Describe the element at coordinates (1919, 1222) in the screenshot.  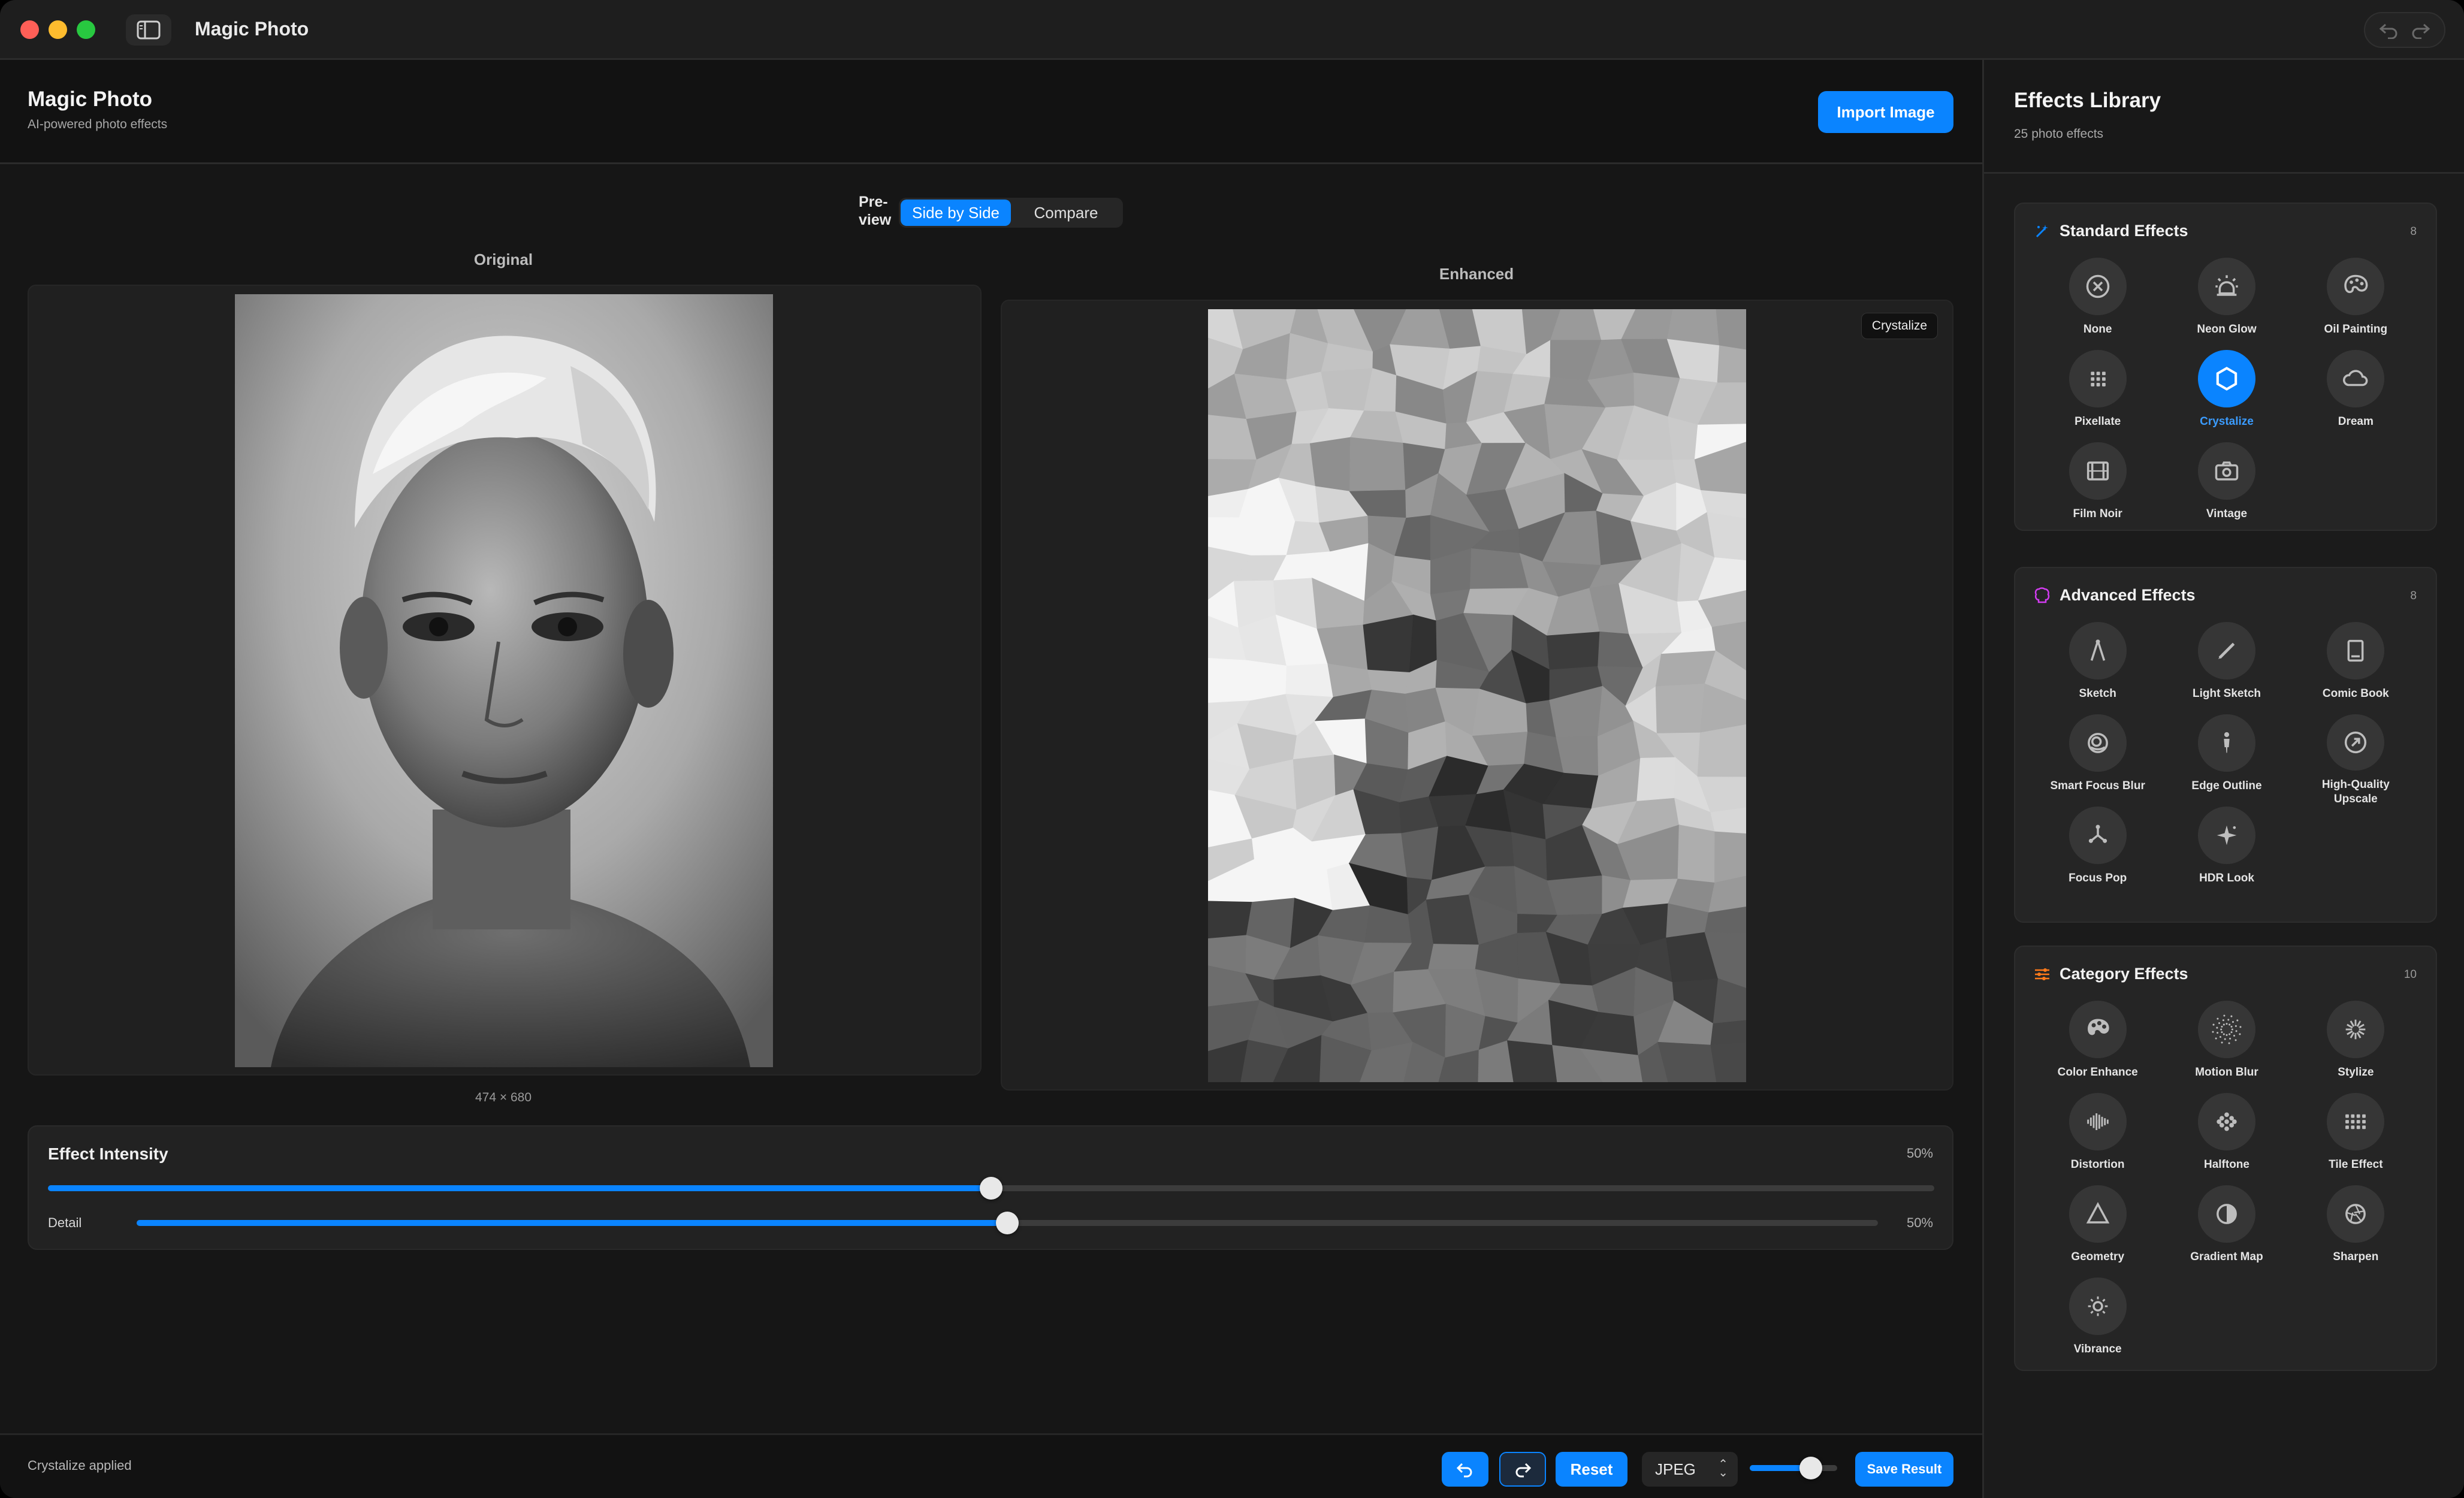
I see `detail-value: 50%` at that location.